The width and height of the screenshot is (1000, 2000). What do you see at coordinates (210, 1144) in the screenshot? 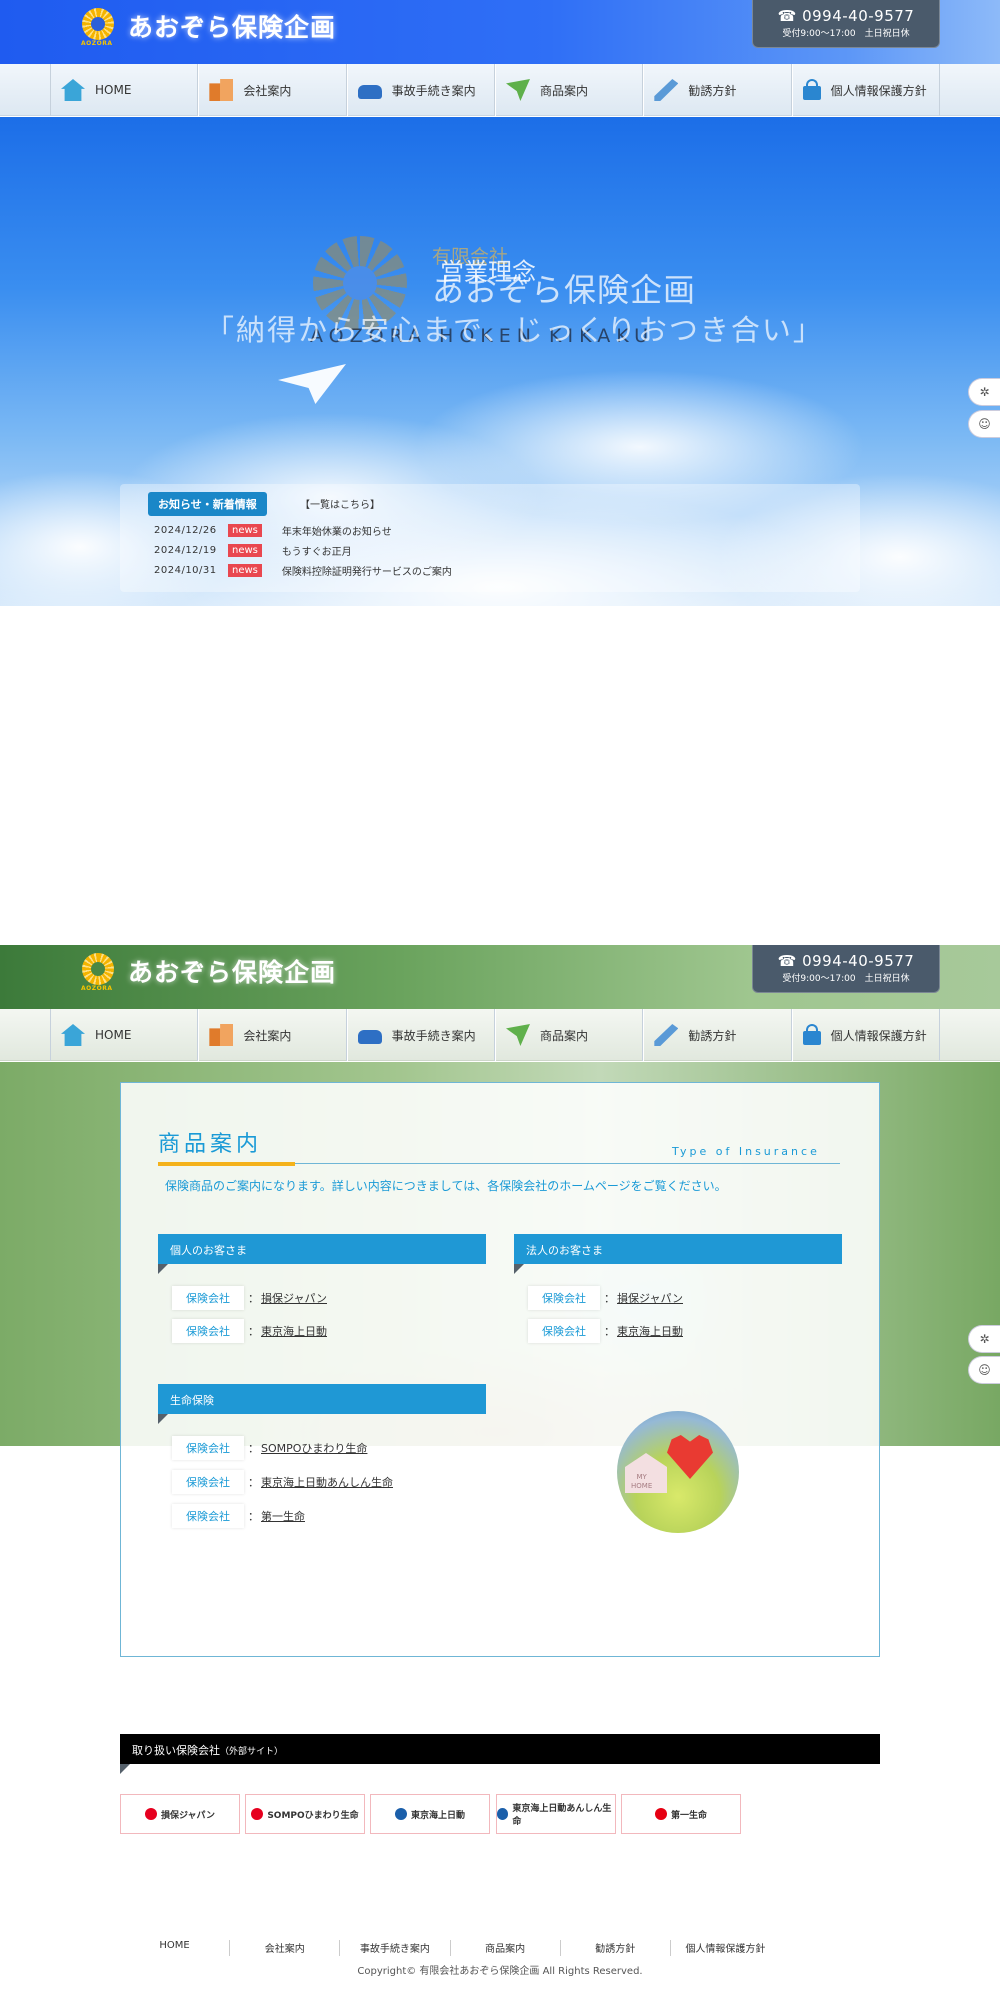
I see `products-title: 商品案内` at bounding box center [210, 1144].